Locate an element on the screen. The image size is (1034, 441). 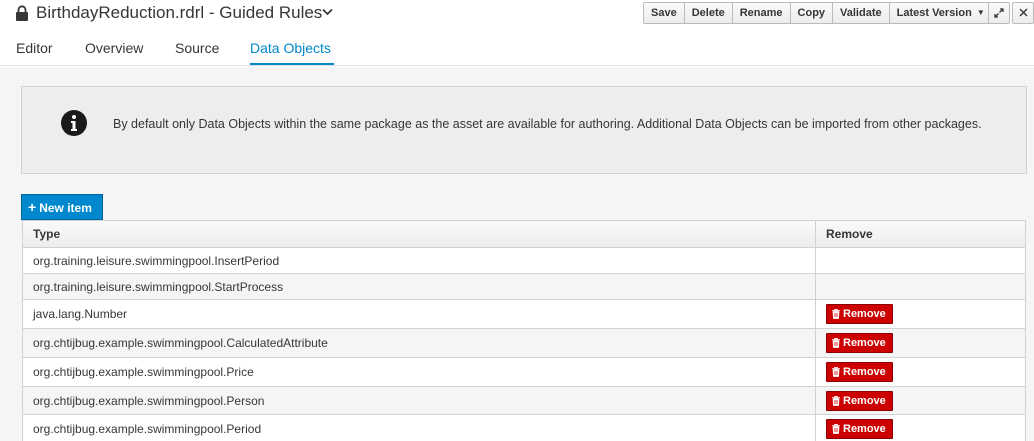
active-tab-indicator is located at coordinates (292, 64).